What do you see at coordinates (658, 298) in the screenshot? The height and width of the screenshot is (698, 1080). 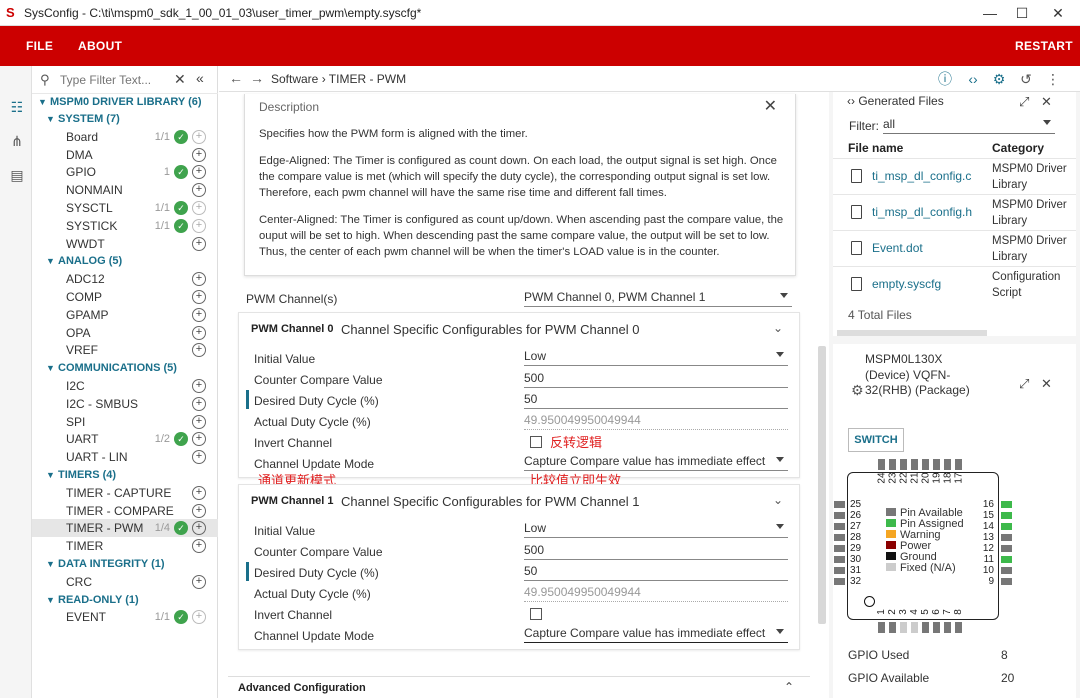 I see `pwm-channels-select: PWM Channel 0, PWM Channel 1` at bounding box center [658, 298].